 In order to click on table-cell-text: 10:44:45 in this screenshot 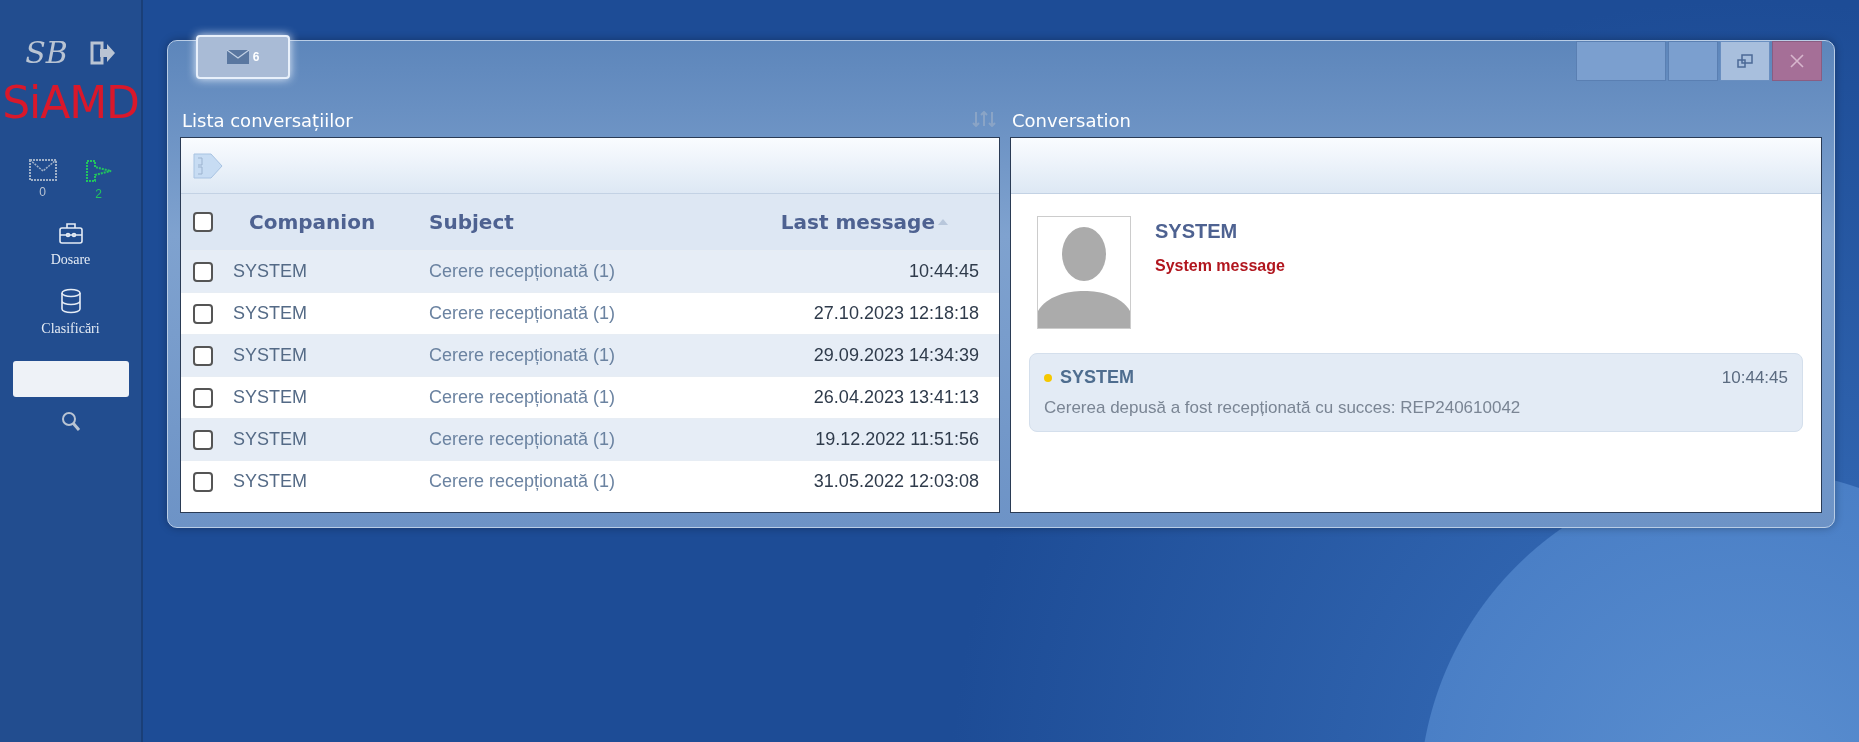, I will do `click(943, 271)`.